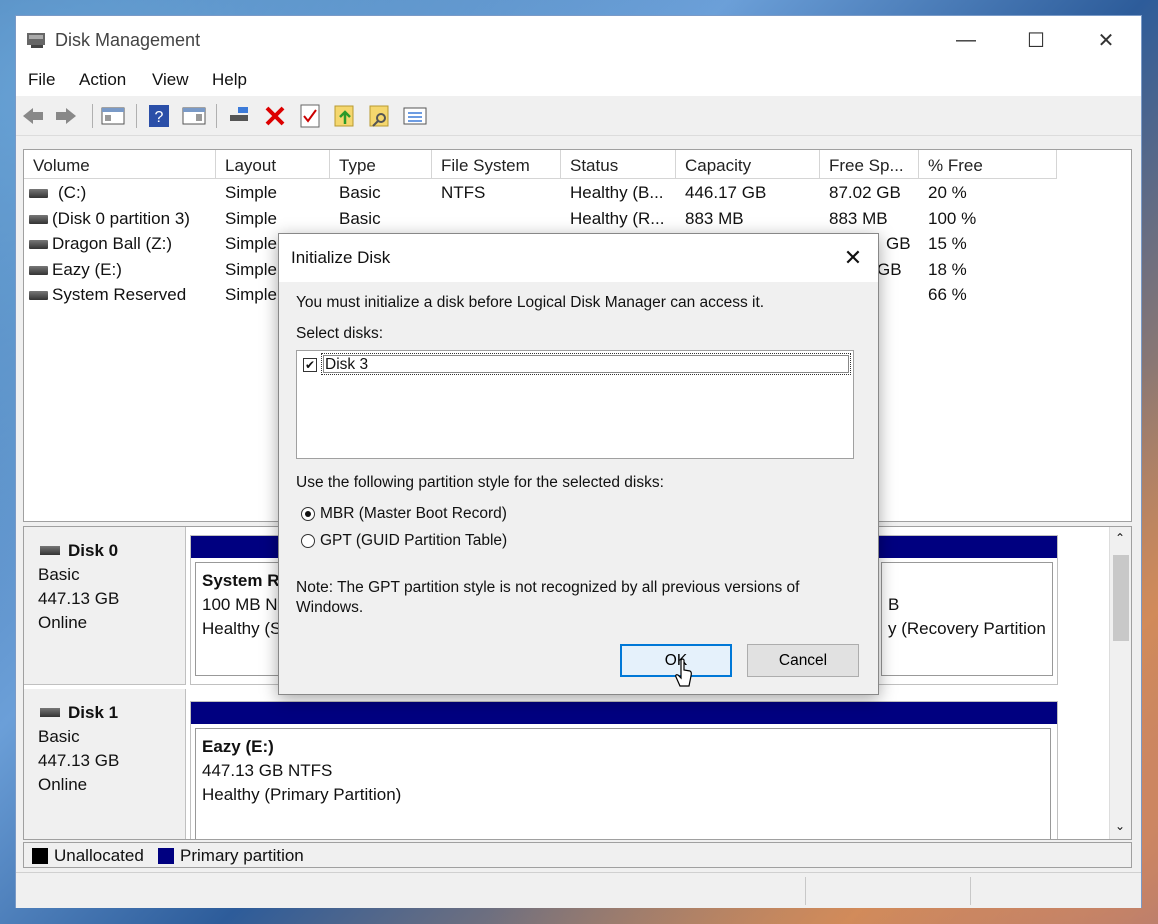 The height and width of the screenshot is (924, 1158). I want to click on scroll-thumb, so click(1121, 598).